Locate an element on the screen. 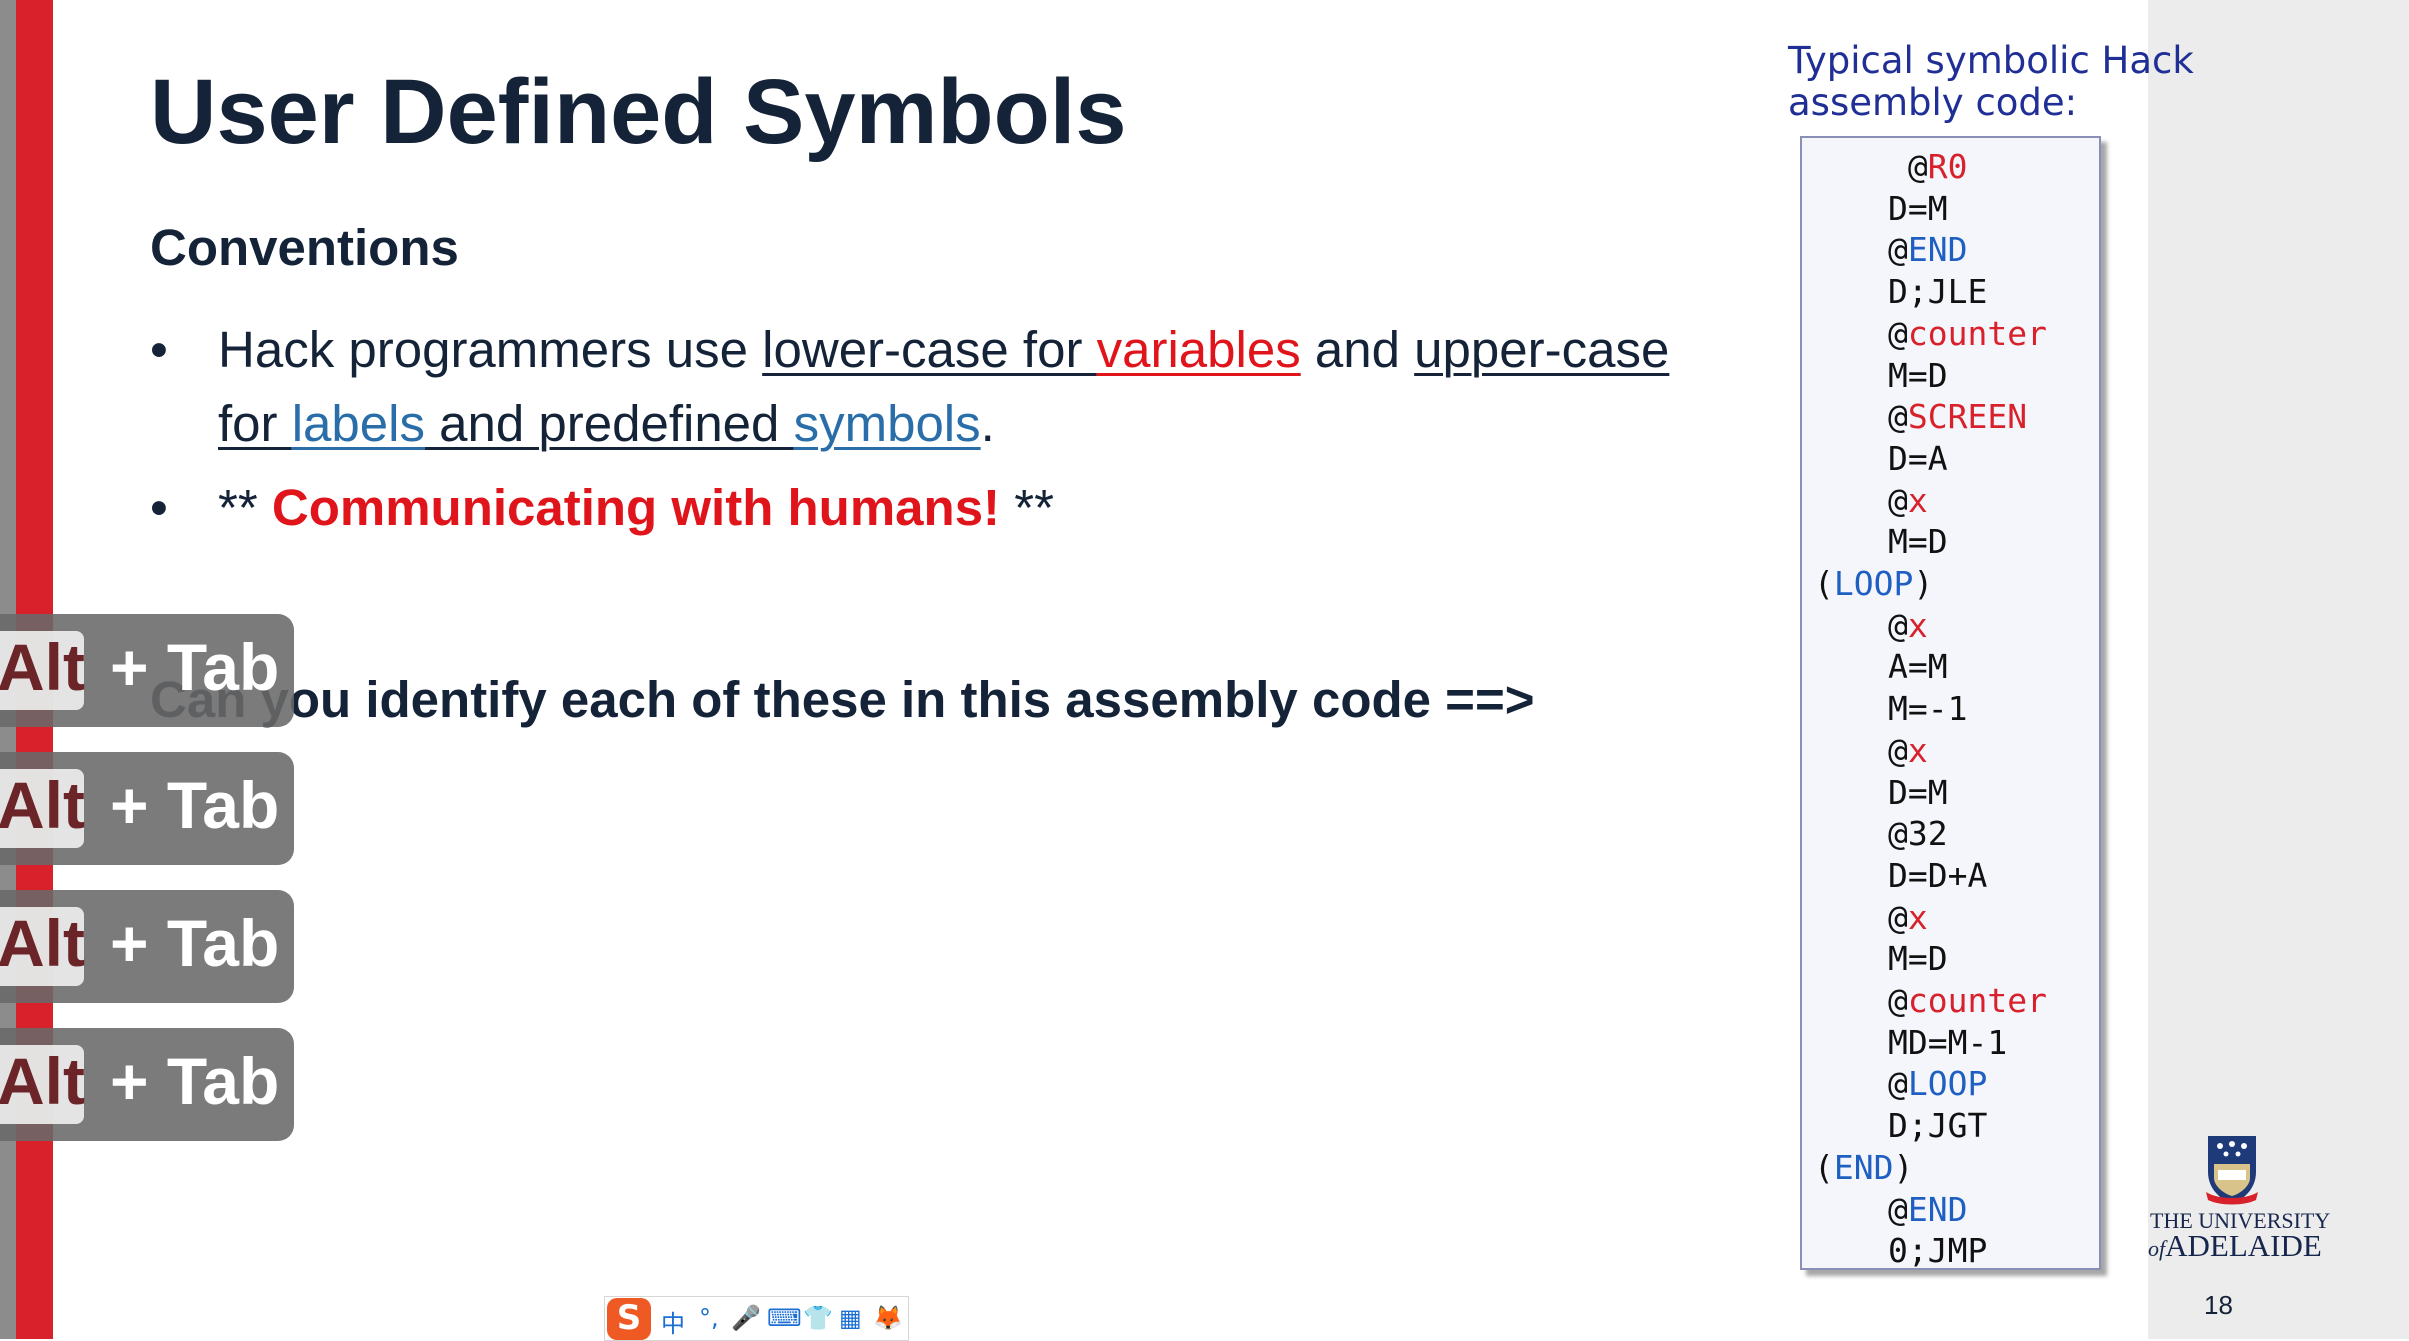 This screenshot has height=1341, width=2409. skin-icon: 👕 is located at coordinates (818, 1318).